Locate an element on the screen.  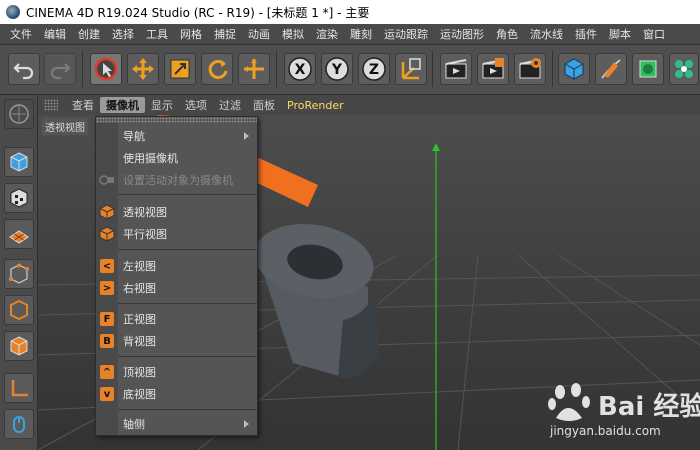
back-view-glyph: B is located at coordinates (107, 341).